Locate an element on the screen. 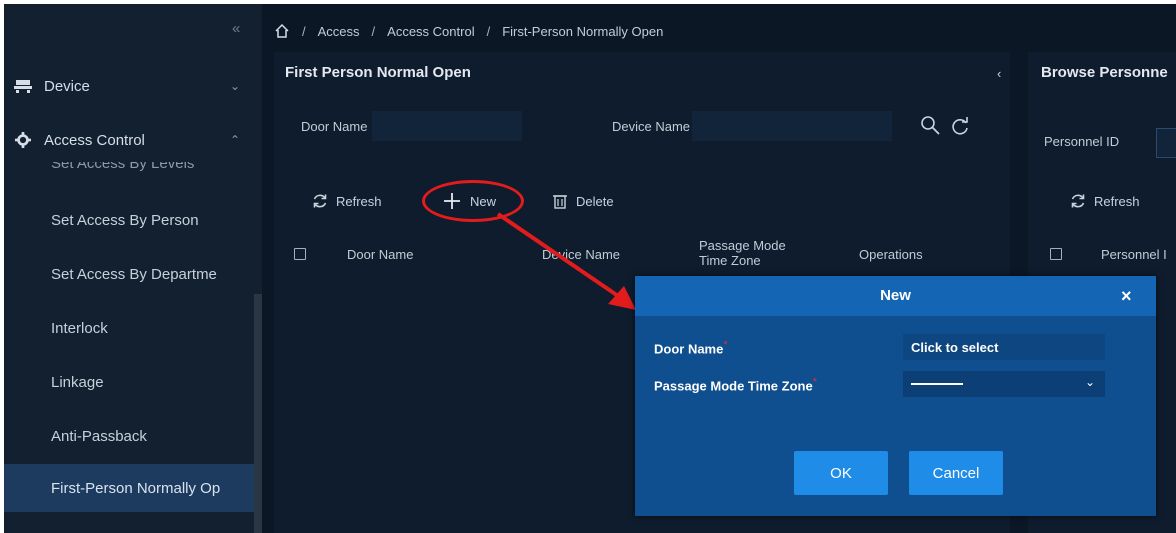 Image resolution: width=1176 pixels, height=533 pixels. ok-button: OK is located at coordinates (841, 473).